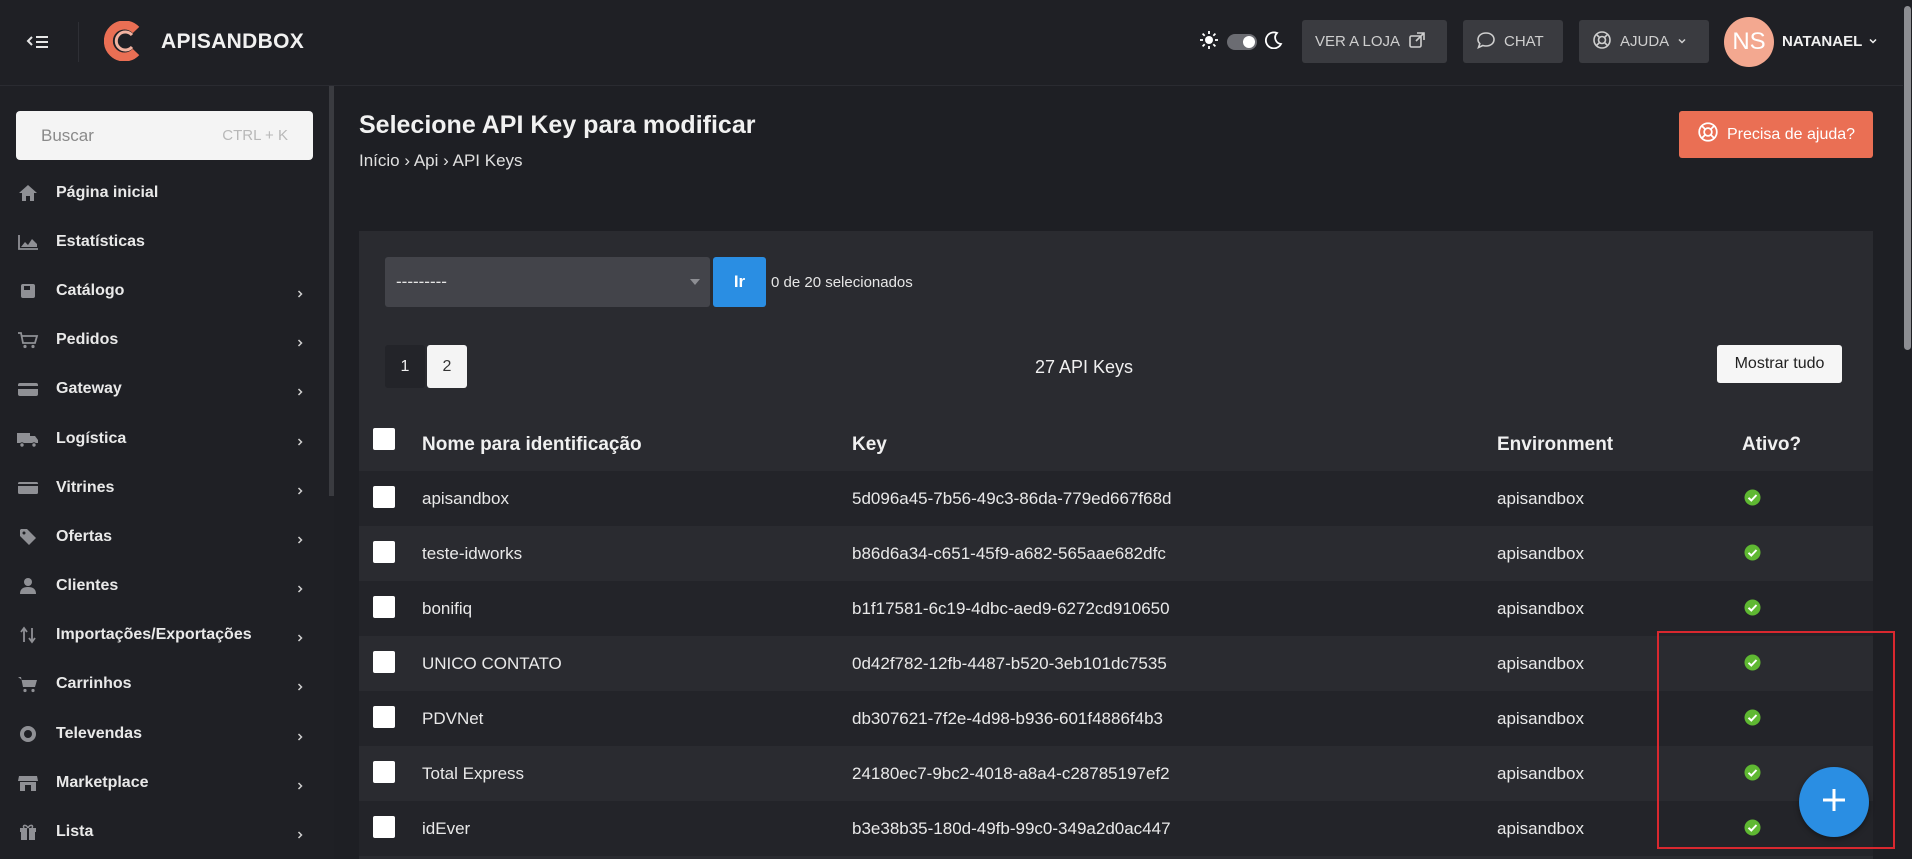 Image resolution: width=1912 pixels, height=859 pixels. Describe the element at coordinates (447, 366) in the screenshot. I see `page-button-2: 2` at that location.